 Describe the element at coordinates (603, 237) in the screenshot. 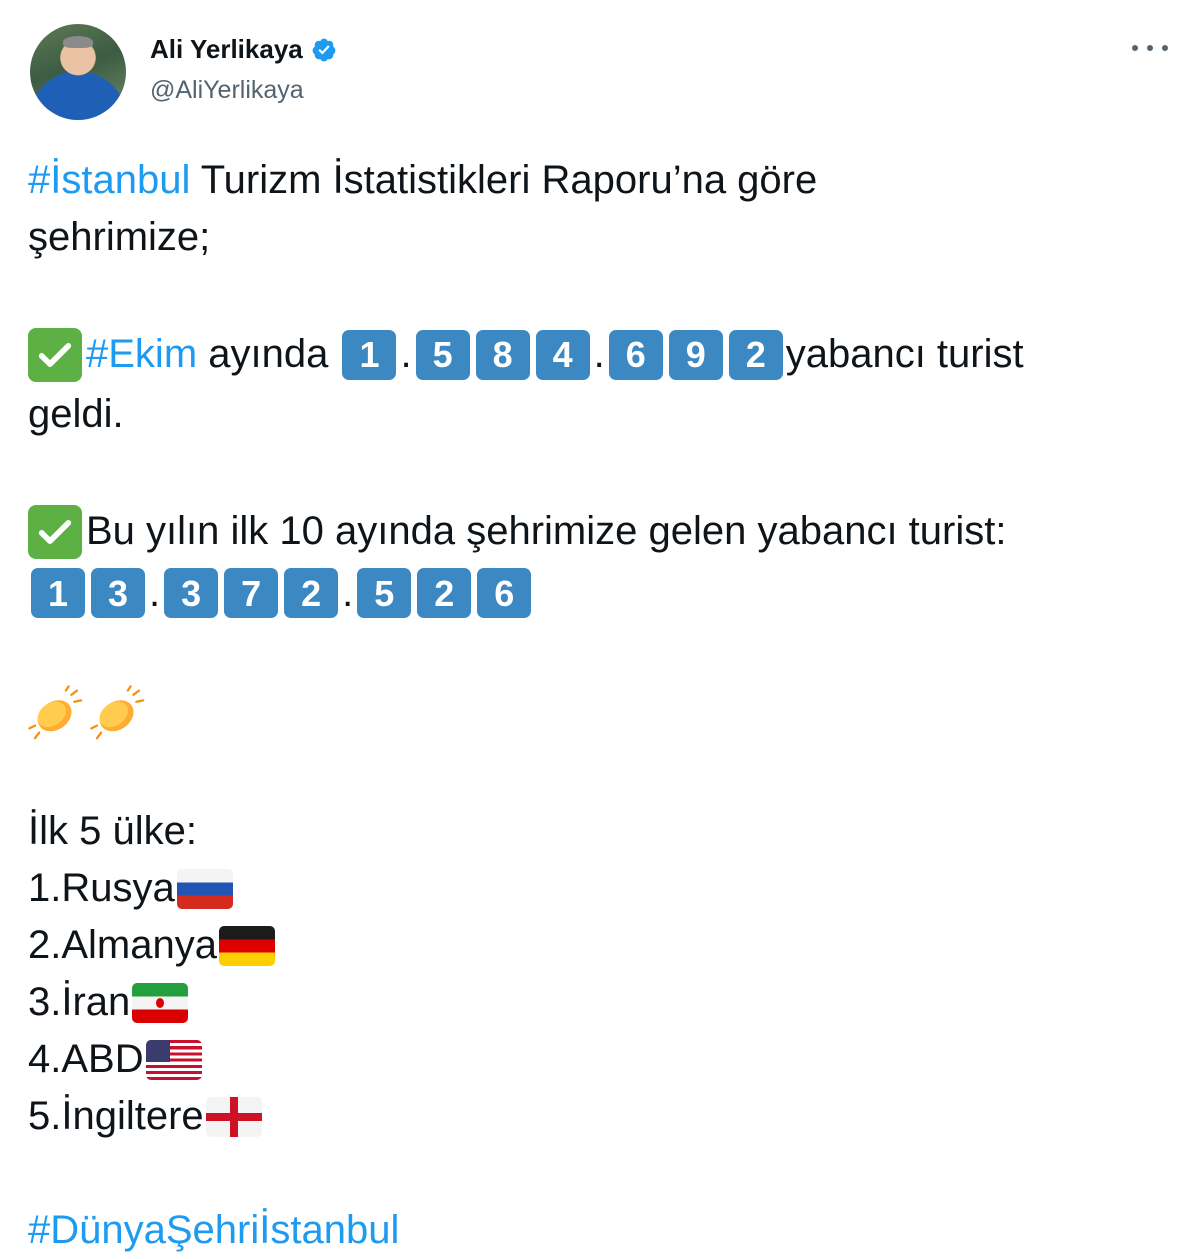

I see `tweet-line-2: şehrimize;` at that location.